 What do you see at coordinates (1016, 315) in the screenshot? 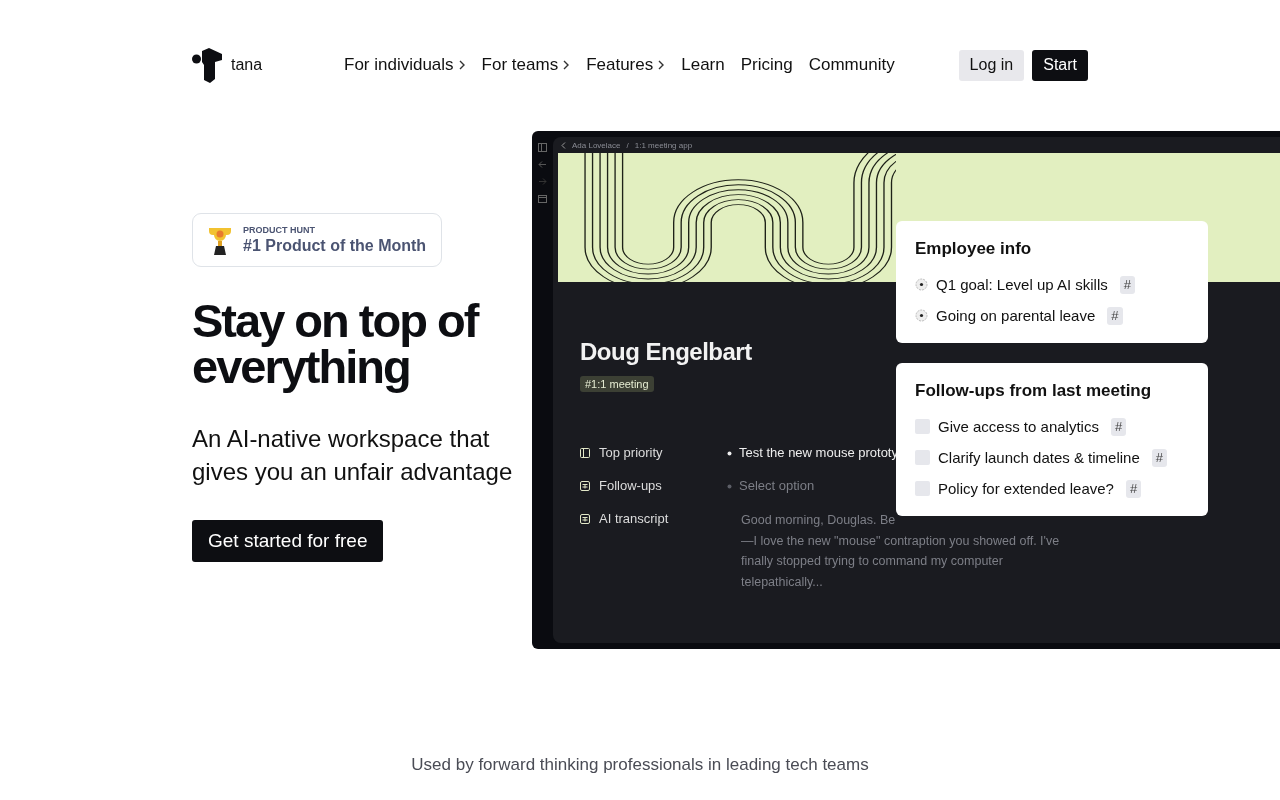
I see `item-text: Going on parental leave` at bounding box center [1016, 315].